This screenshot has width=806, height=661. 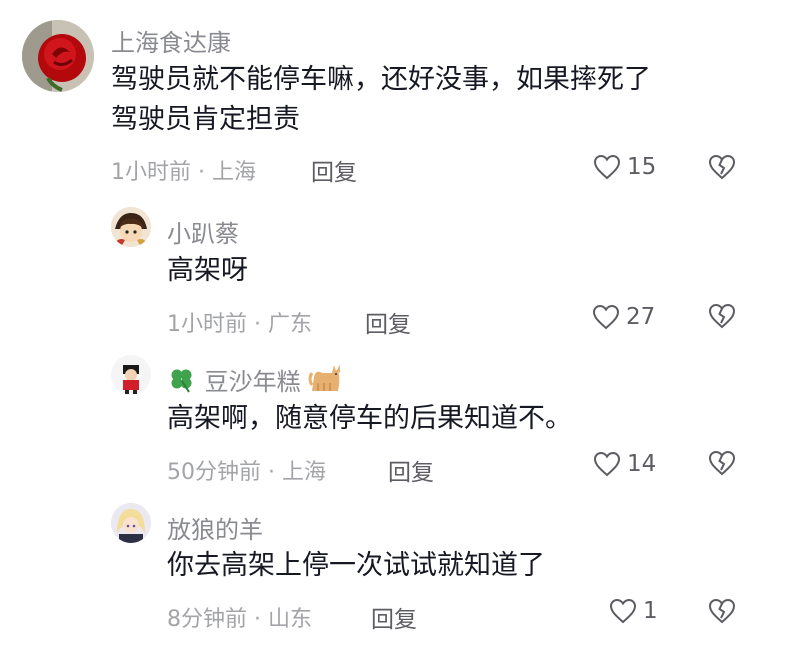 I want to click on like-count: 27, so click(x=641, y=317).